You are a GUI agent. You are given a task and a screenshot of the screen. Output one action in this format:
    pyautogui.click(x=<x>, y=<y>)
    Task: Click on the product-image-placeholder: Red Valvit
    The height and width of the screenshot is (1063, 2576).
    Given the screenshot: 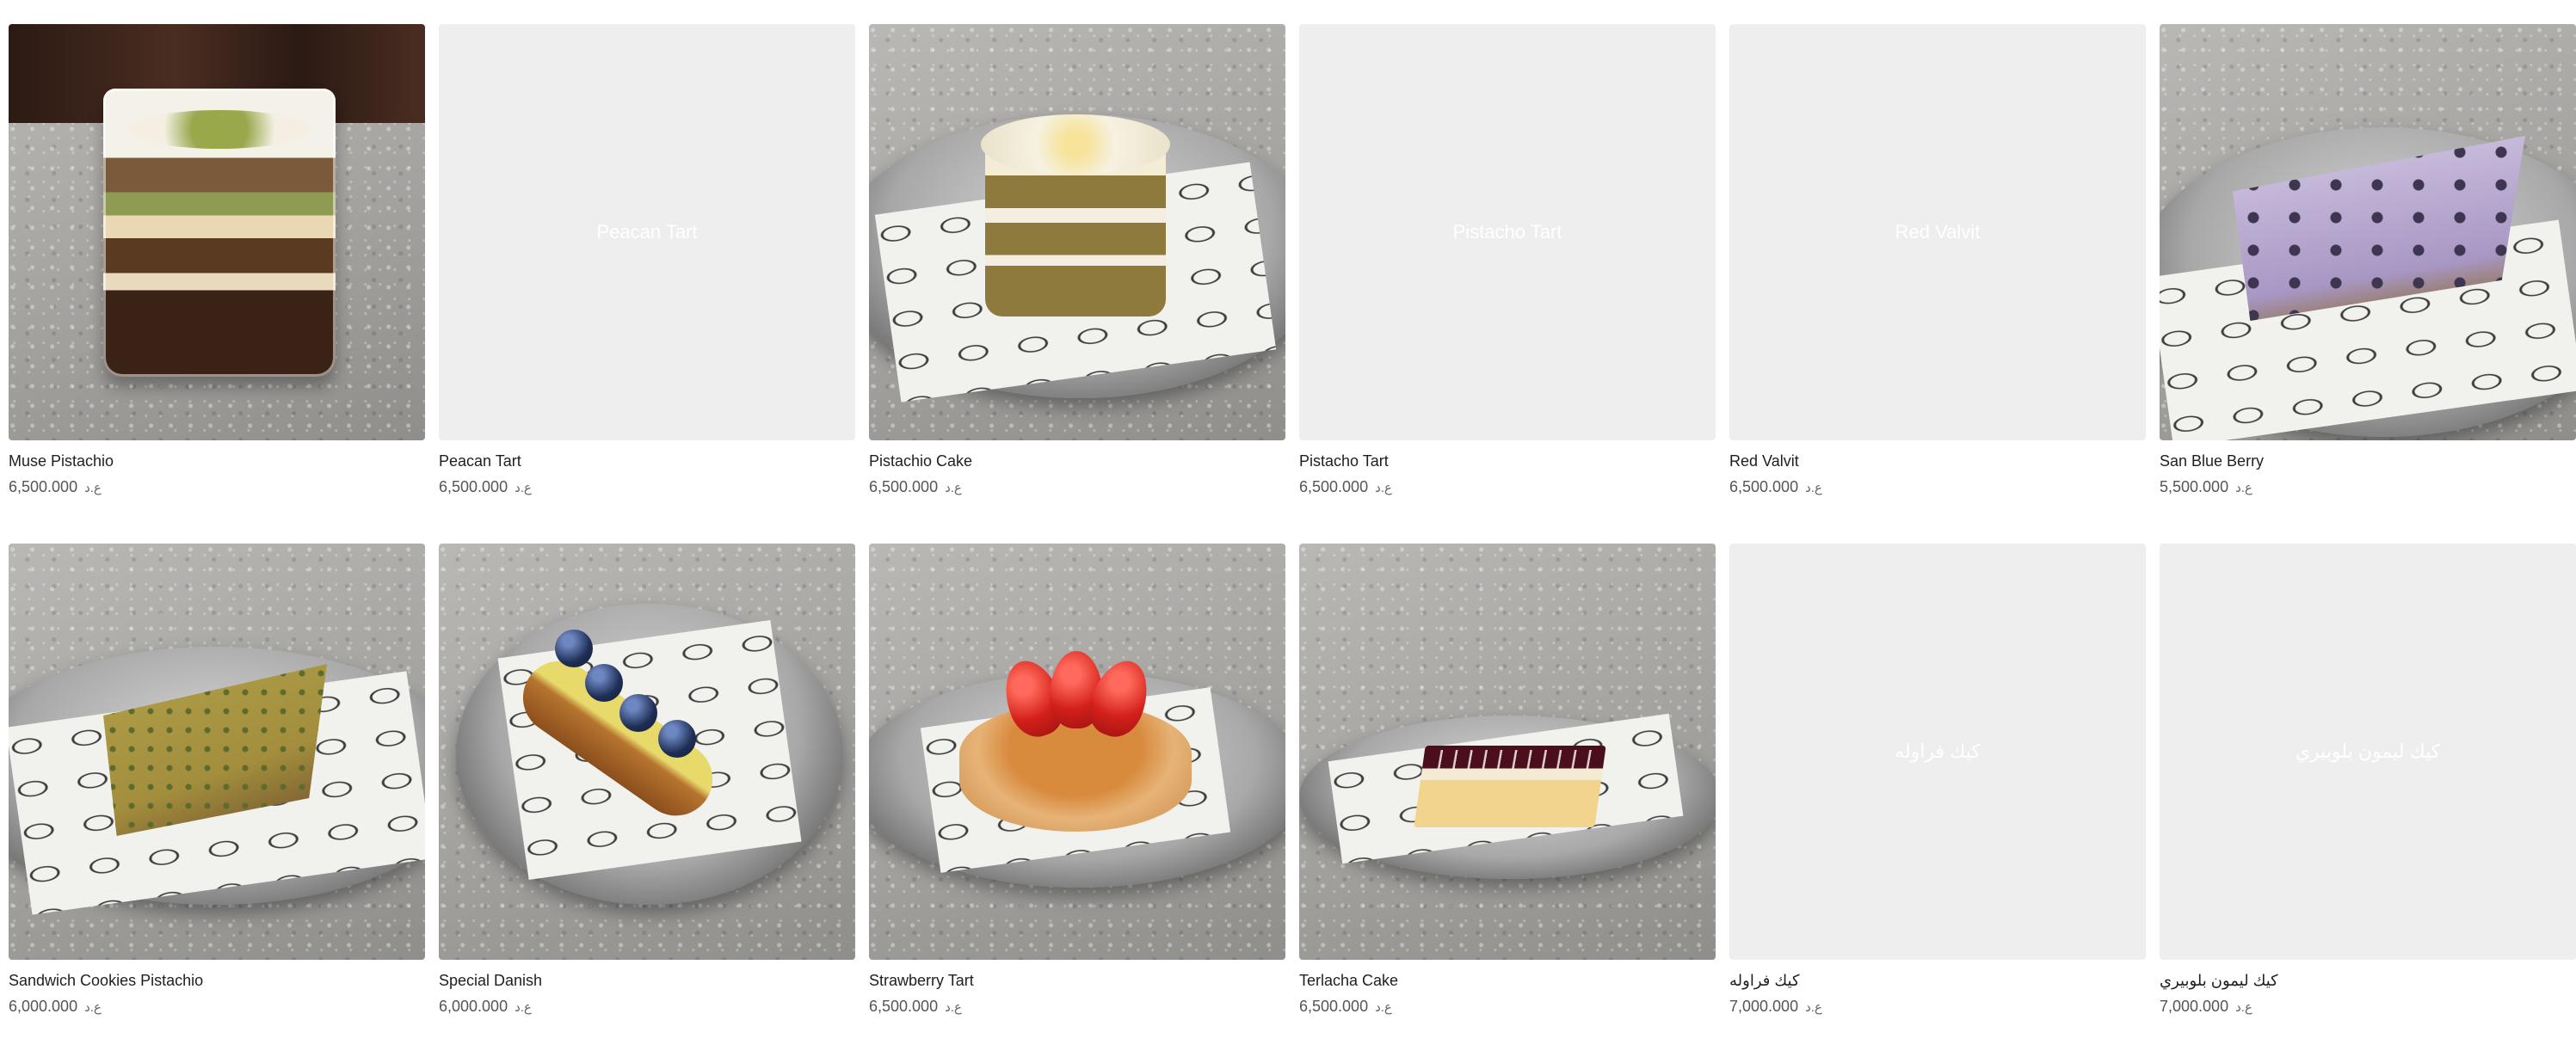 What is the action you would take?
    pyautogui.click(x=1938, y=232)
    